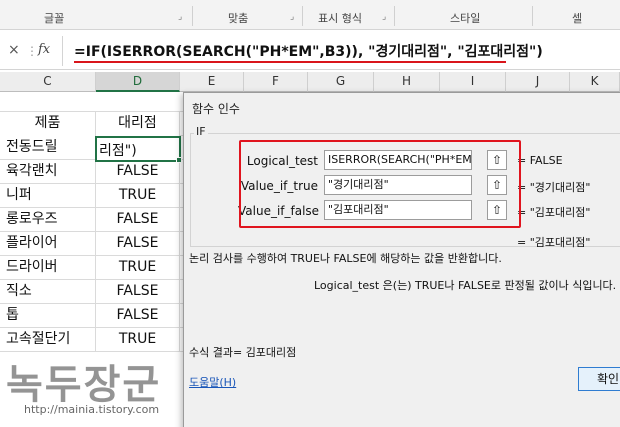 The width and height of the screenshot is (620, 427). I want to click on value-if-true-input: "경기대리점", so click(398, 185).